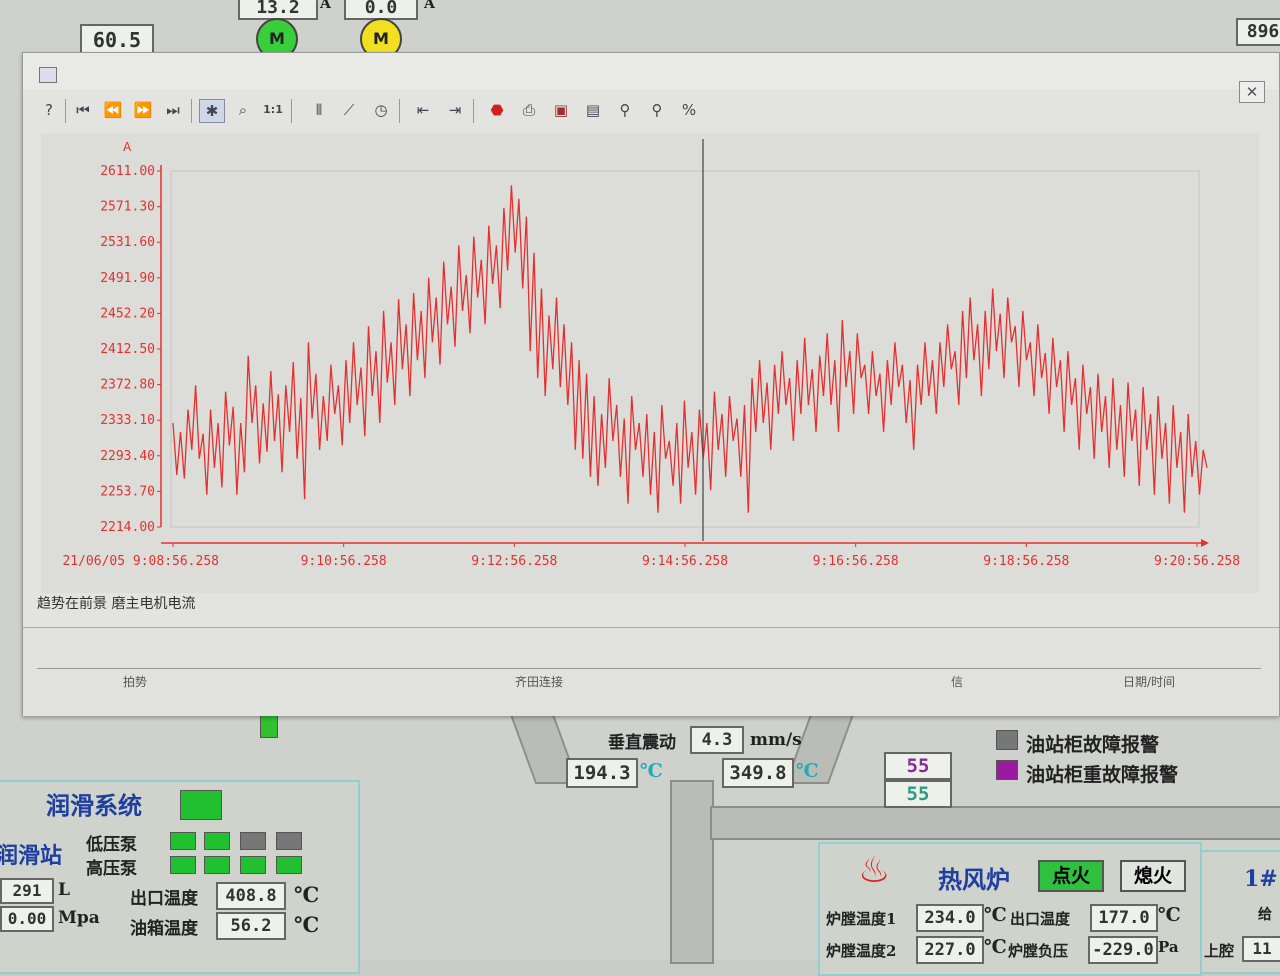  What do you see at coordinates (758, 773) in the screenshot?
I see `temp-right-value: 349.8` at bounding box center [758, 773].